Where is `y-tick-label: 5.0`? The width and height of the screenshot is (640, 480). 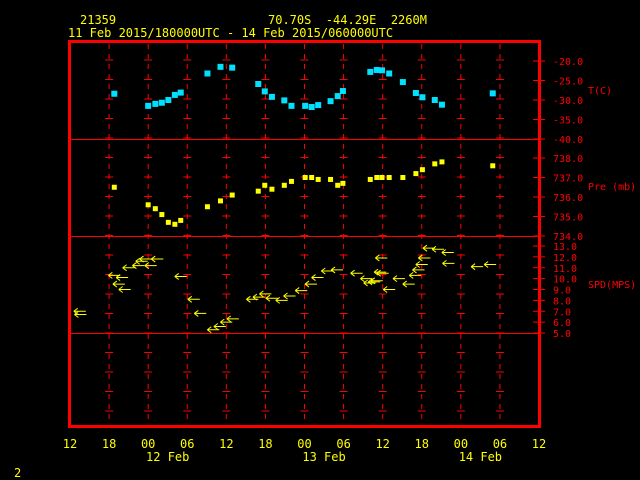 y-tick-label: 5.0 is located at coordinates (562, 334).